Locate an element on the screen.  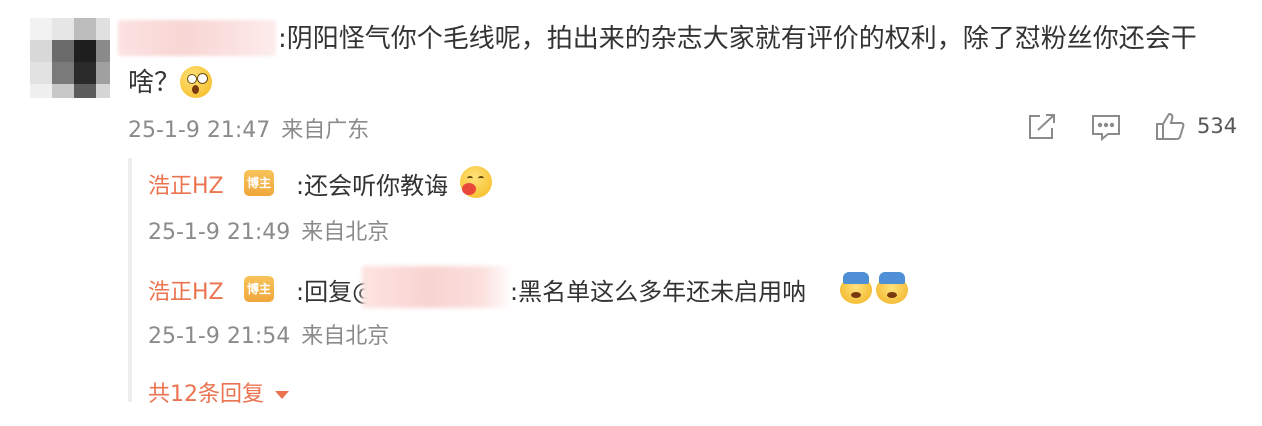
shocked-emoji-icon is located at coordinates (196, 82).